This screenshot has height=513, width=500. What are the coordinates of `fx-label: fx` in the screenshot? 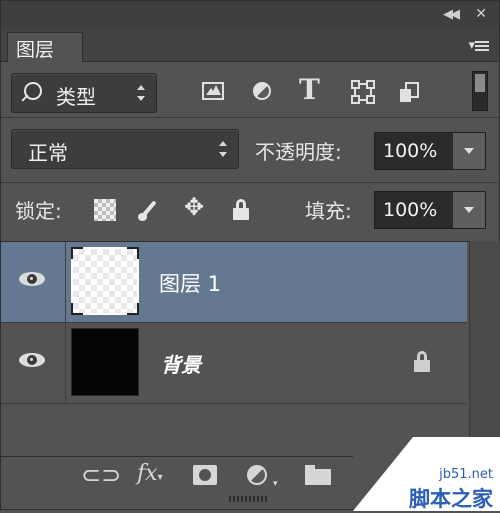 It's located at (147, 473).